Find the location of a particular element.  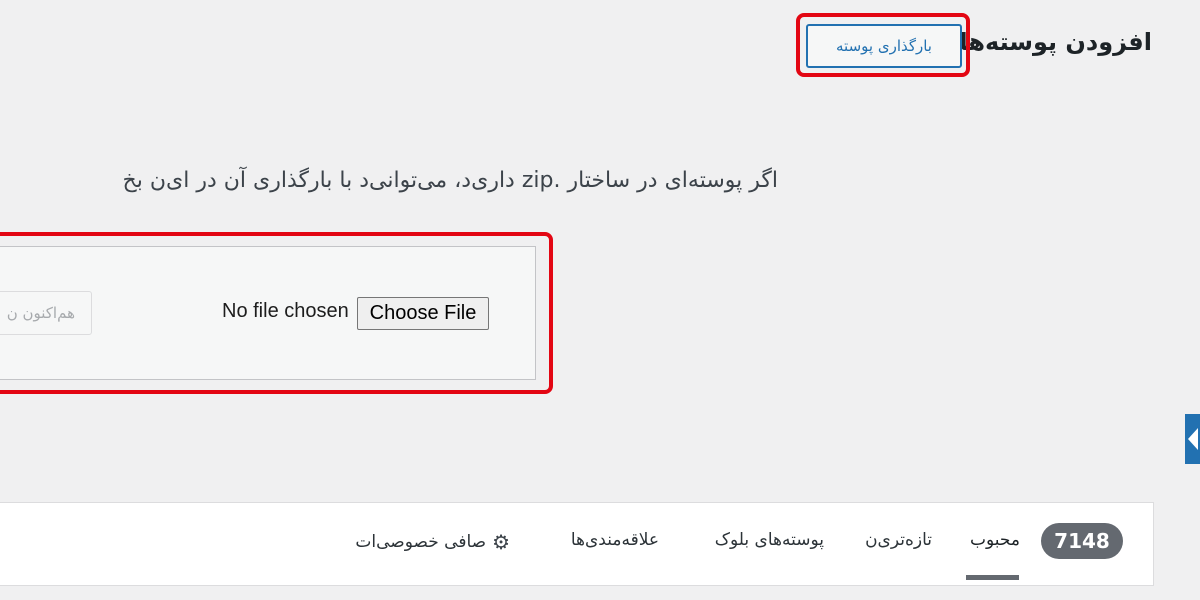

active-tab-indicator is located at coordinates (992, 577).